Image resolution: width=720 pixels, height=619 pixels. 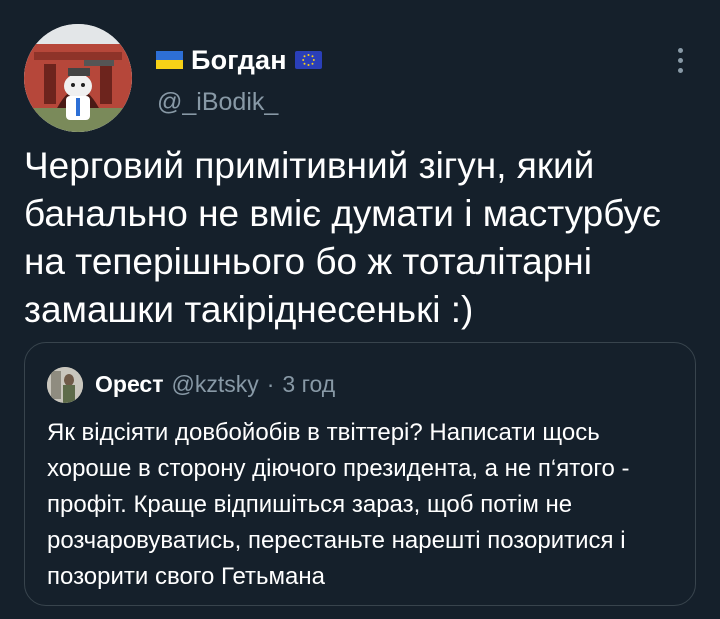 I want to click on author-name-row: Богдан, so click(x=239, y=60).